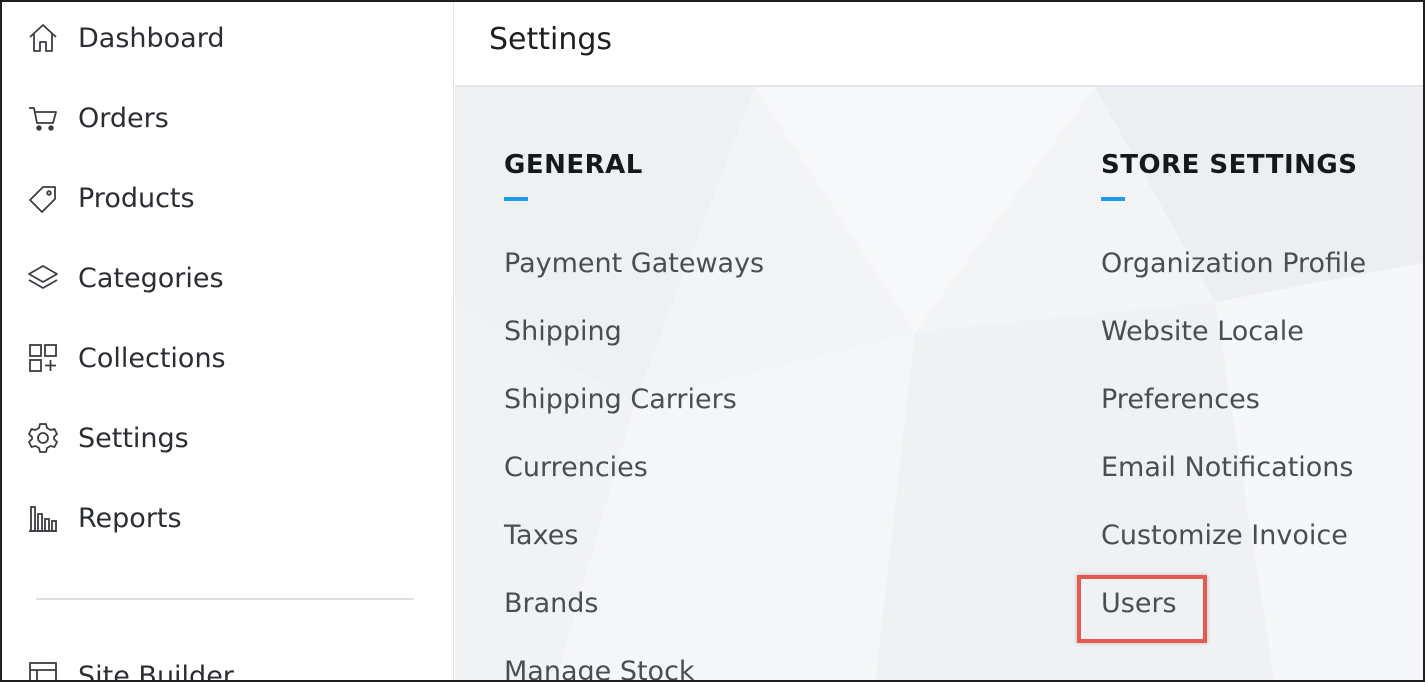 This screenshot has height=682, width=1425. What do you see at coordinates (541, 535) in the screenshot?
I see `link-taxes: Taxes` at bounding box center [541, 535].